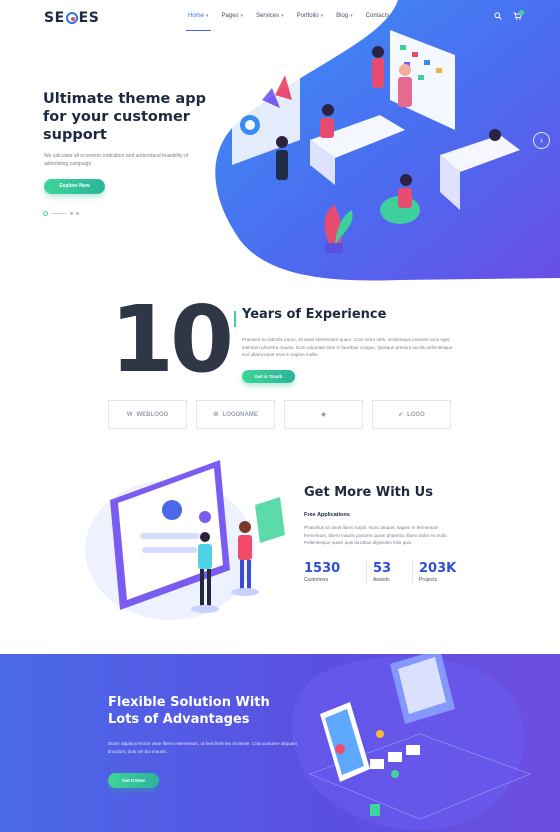  I want to click on stat-value: 53, so click(382, 568).